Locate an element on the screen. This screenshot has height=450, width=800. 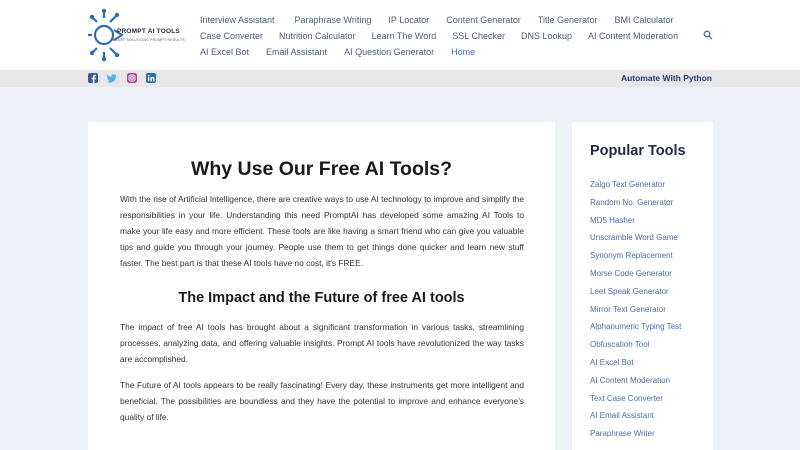
sidebar-item-mirror-text-generator: Mirror Text Generator is located at coordinates (650, 314).